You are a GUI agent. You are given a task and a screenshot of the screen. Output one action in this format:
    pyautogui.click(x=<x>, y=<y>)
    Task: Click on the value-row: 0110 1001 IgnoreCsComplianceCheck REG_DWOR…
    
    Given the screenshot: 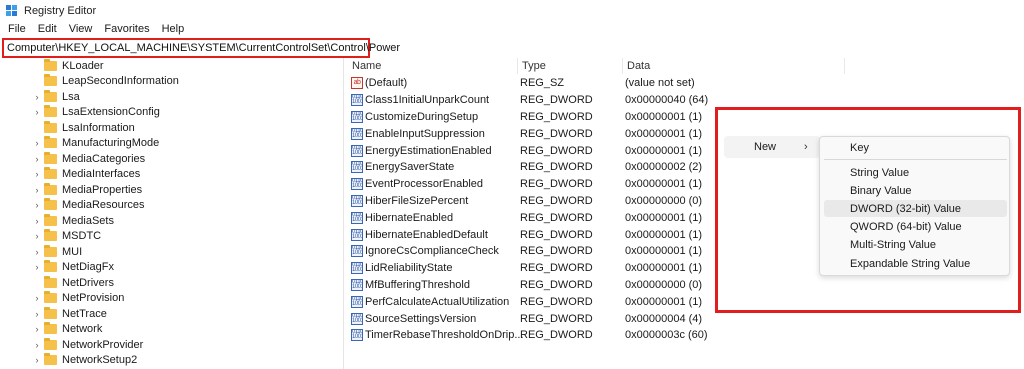 What is the action you would take?
    pyautogui.click(x=528, y=251)
    